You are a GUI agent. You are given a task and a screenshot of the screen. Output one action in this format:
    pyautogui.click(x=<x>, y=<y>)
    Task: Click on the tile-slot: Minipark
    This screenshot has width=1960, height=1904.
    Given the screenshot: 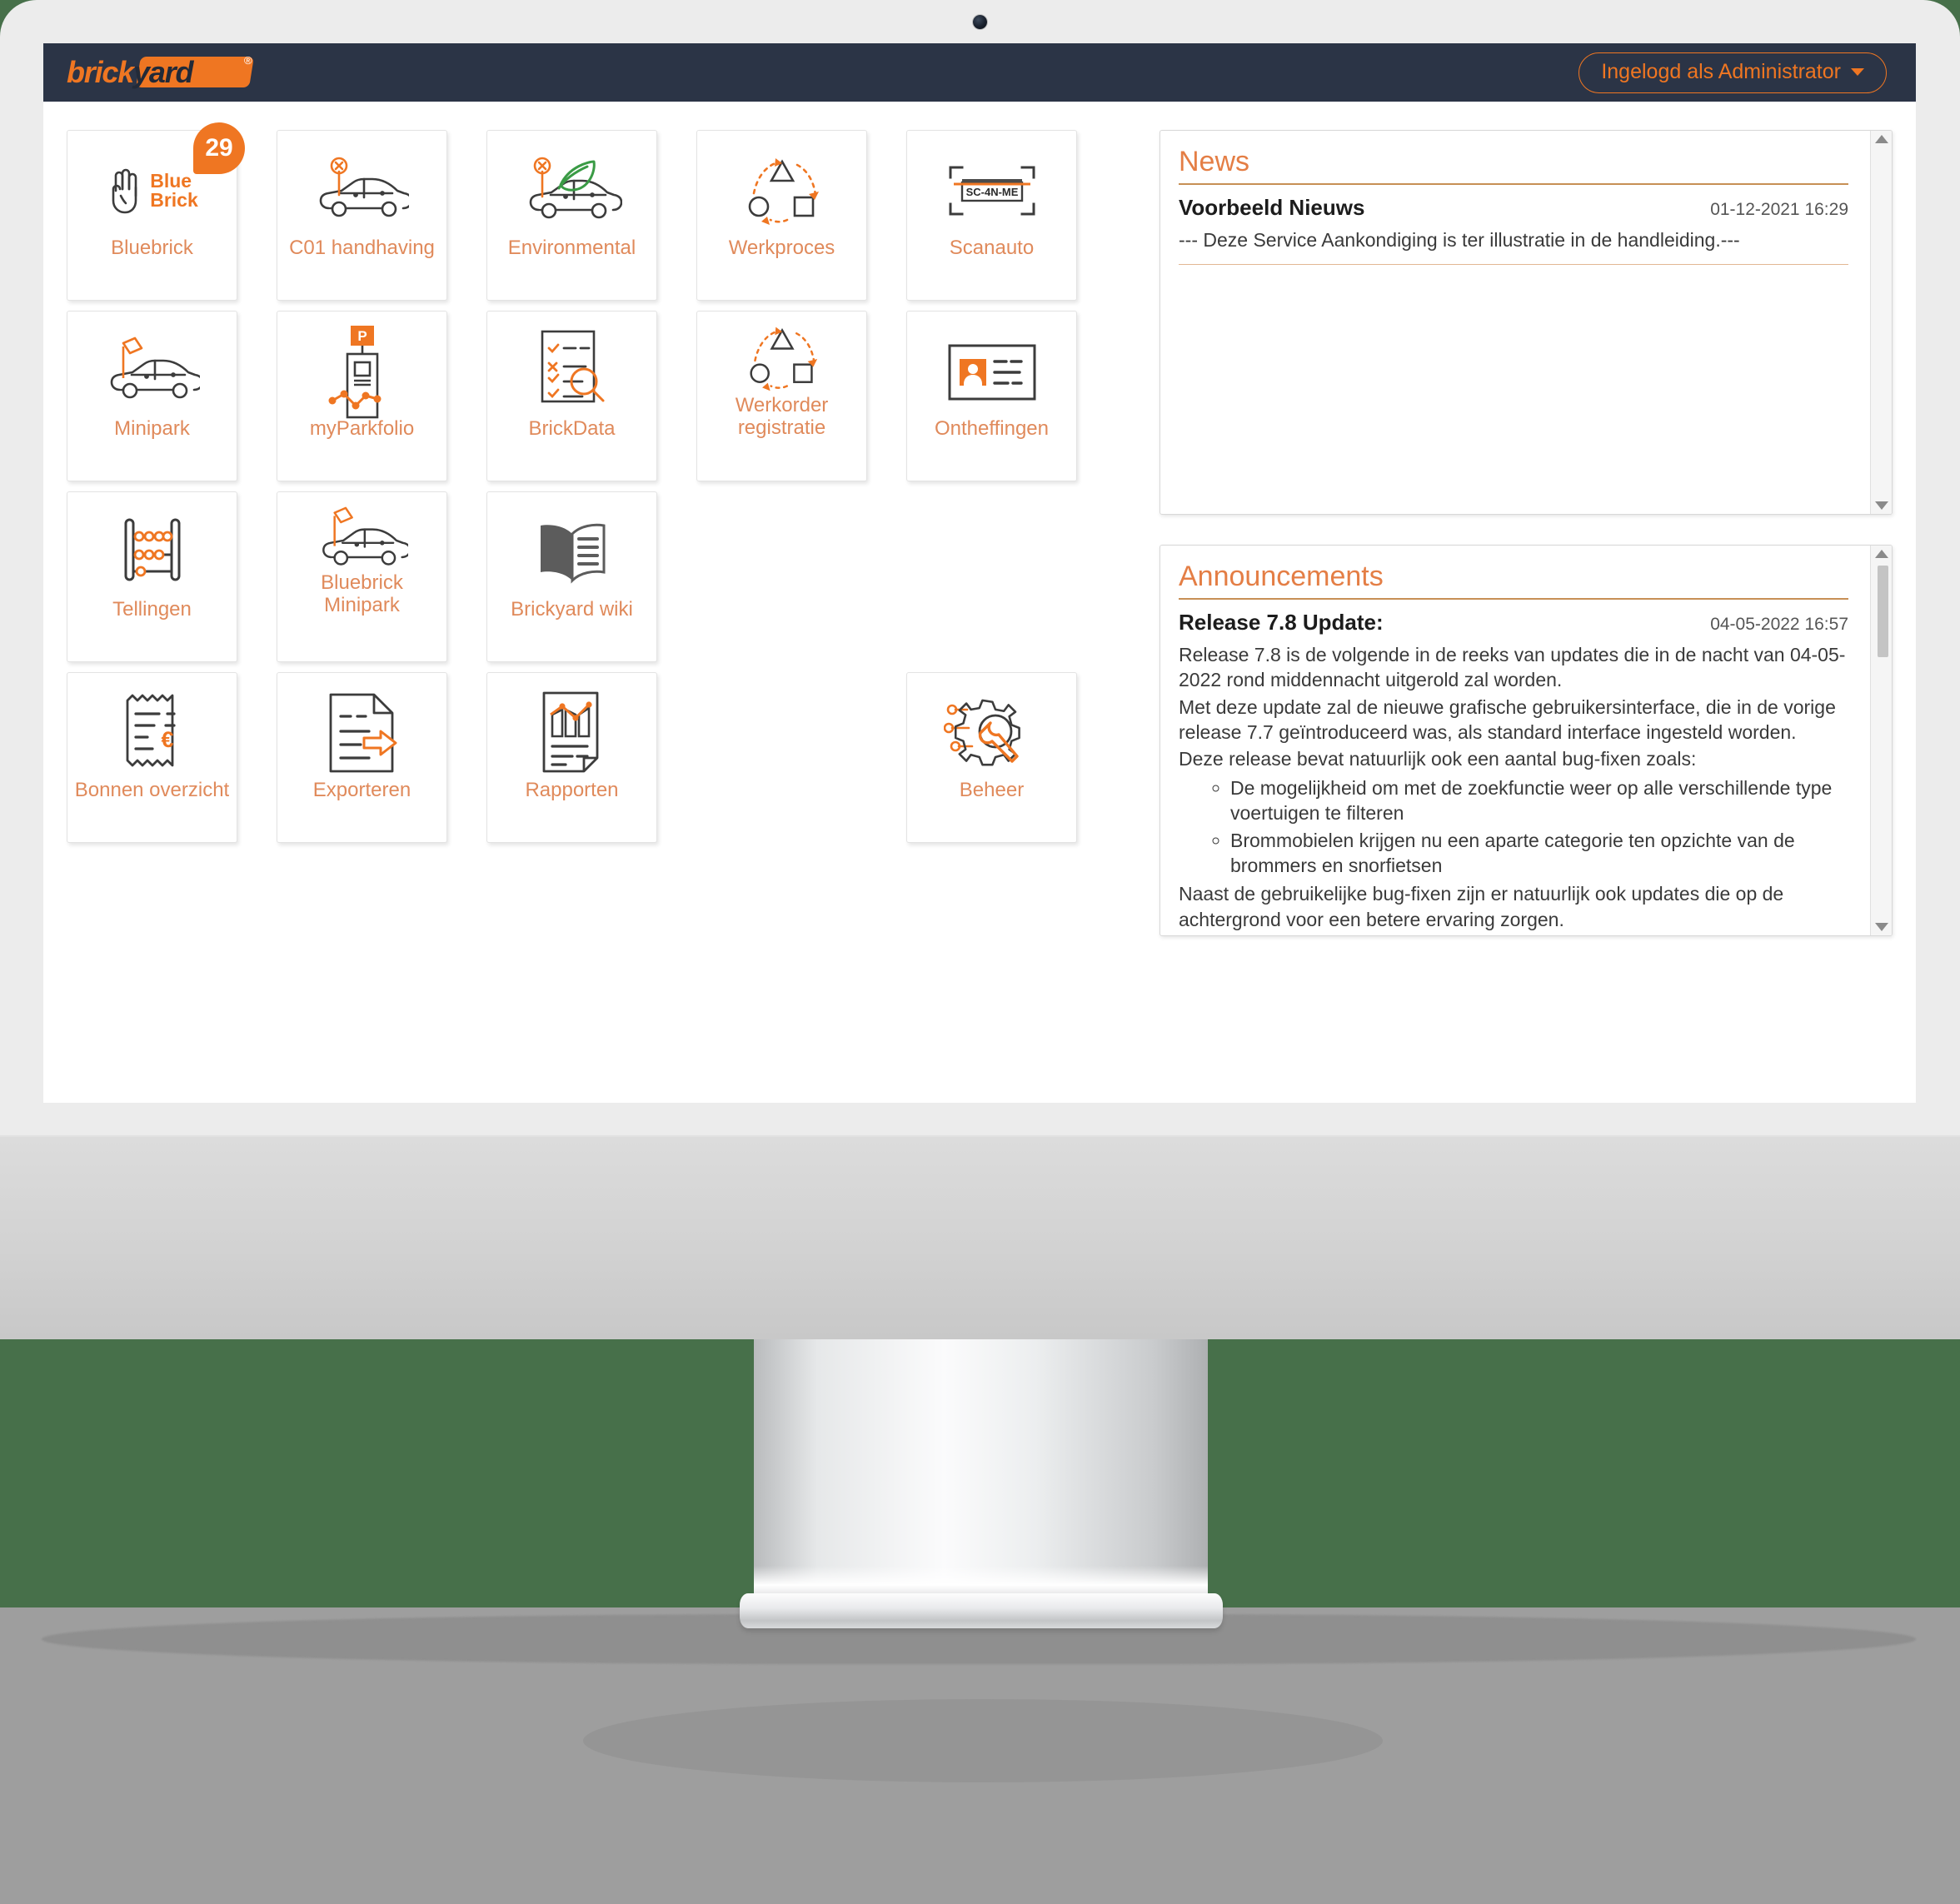 What is the action you would take?
    pyautogui.click(x=172, y=396)
    